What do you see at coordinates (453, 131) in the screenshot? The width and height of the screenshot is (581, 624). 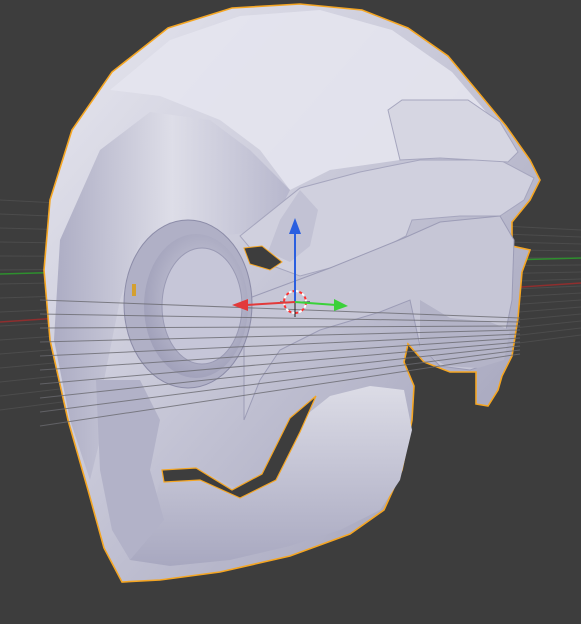 I see `brow-plate` at bounding box center [453, 131].